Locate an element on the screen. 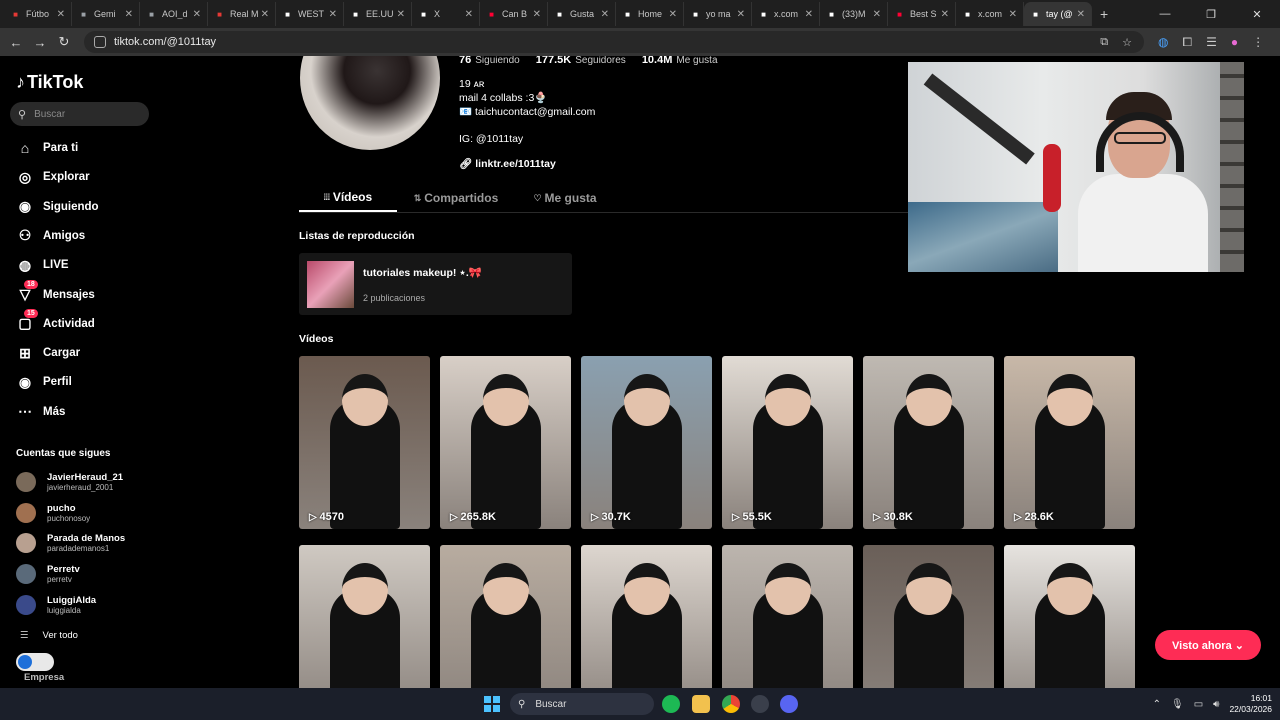 This screenshot has height=720, width=1280. browser-tab: ■ yo ma ✕ is located at coordinates (718, 14).